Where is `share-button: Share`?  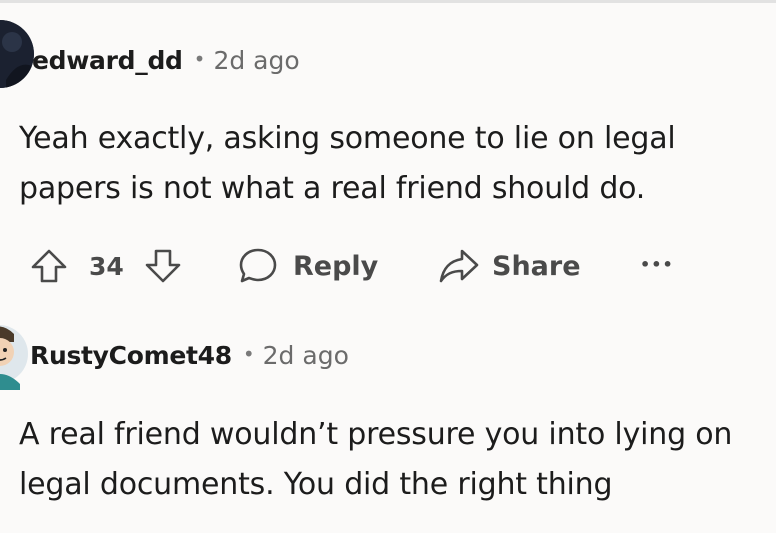
share-button: Share is located at coordinates (509, 266).